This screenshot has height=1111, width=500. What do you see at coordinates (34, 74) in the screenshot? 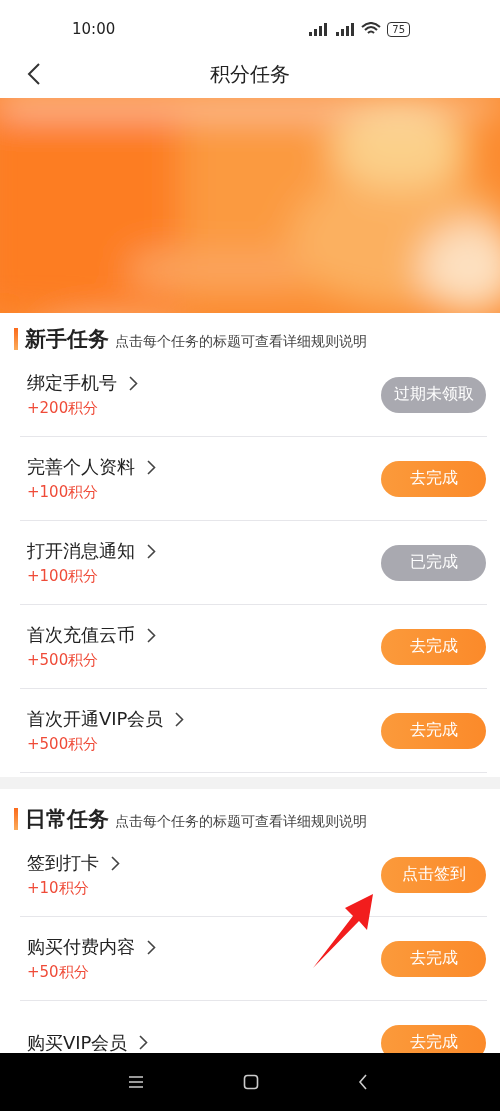
I see `back-icon` at bounding box center [34, 74].